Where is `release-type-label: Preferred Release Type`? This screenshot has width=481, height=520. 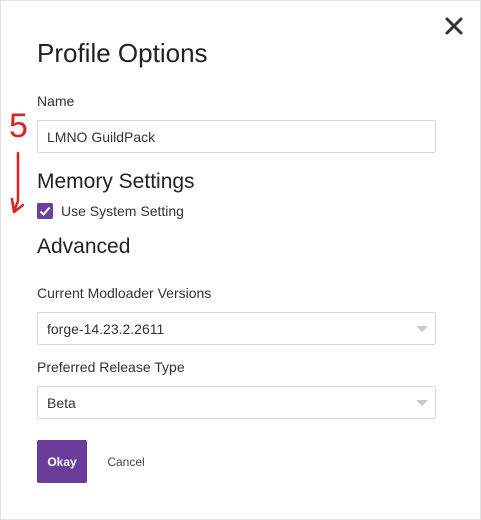
release-type-label: Preferred Release Type is located at coordinates (111, 367).